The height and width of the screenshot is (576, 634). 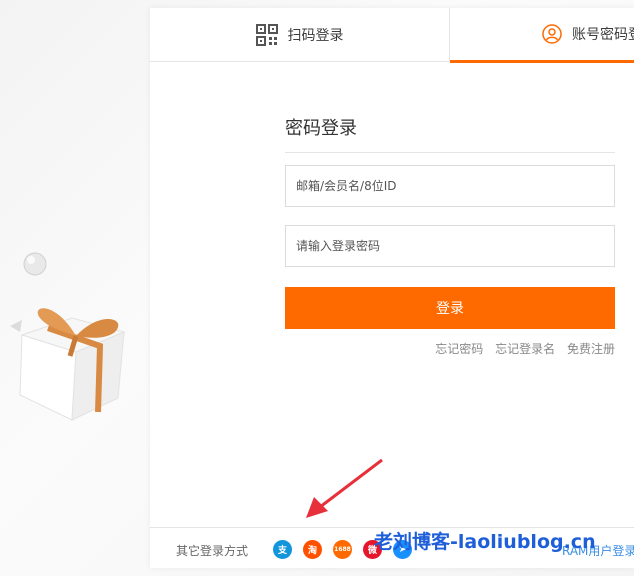 What do you see at coordinates (68, 336) in the screenshot?
I see `gift-box-decoration` at bounding box center [68, 336].